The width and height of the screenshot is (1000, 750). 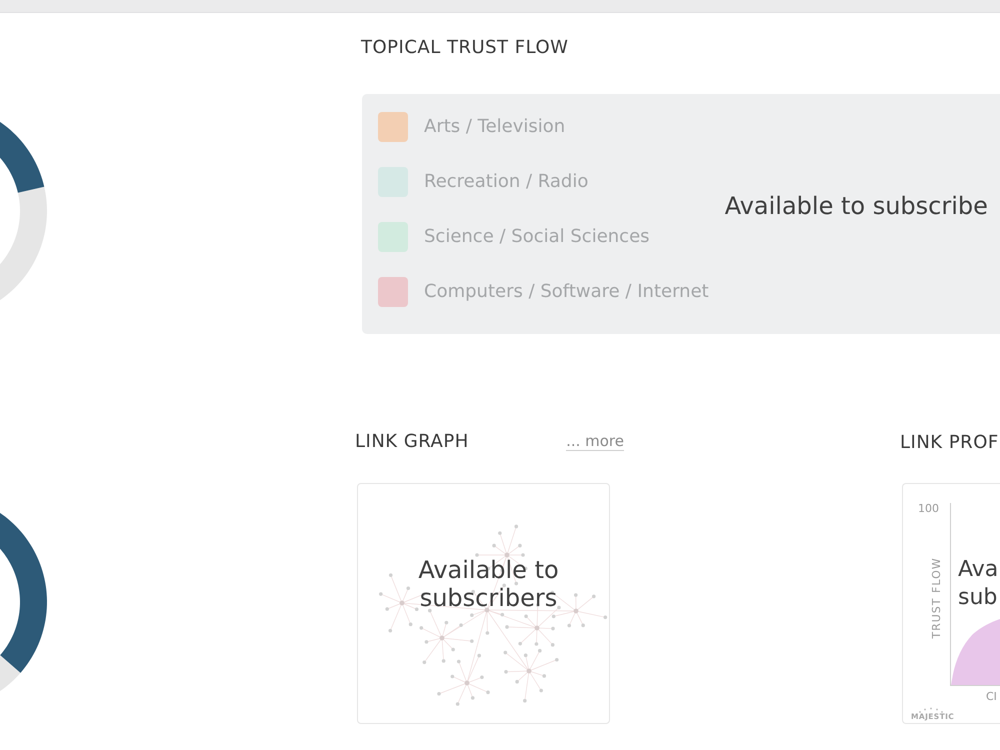 I want to click on category-label: Recreation / Radio, so click(x=506, y=182).